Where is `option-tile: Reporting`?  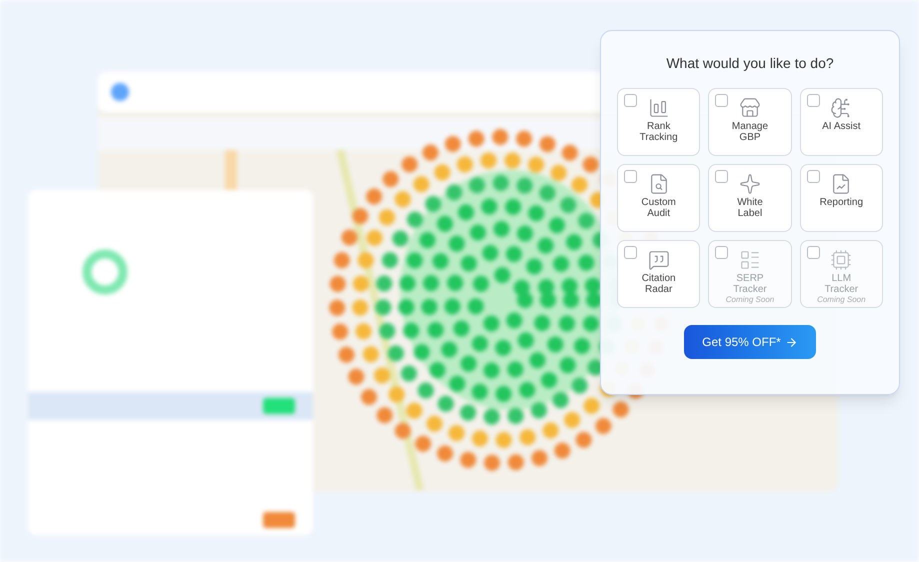
option-tile: Reporting is located at coordinates (841, 198).